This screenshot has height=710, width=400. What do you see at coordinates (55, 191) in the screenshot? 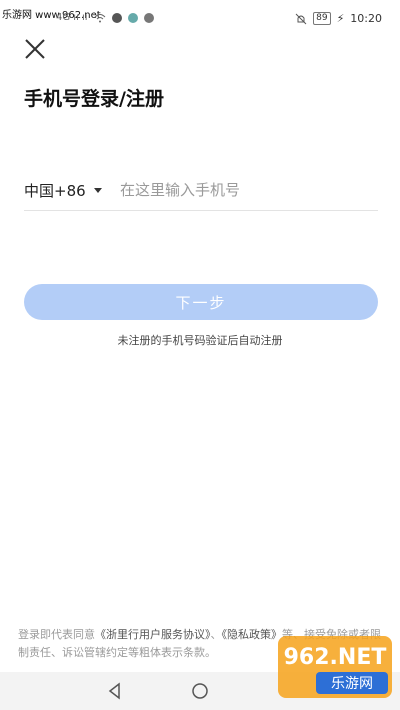
I see `country-code-label: 中国+86` at bounding box center [55, 191].